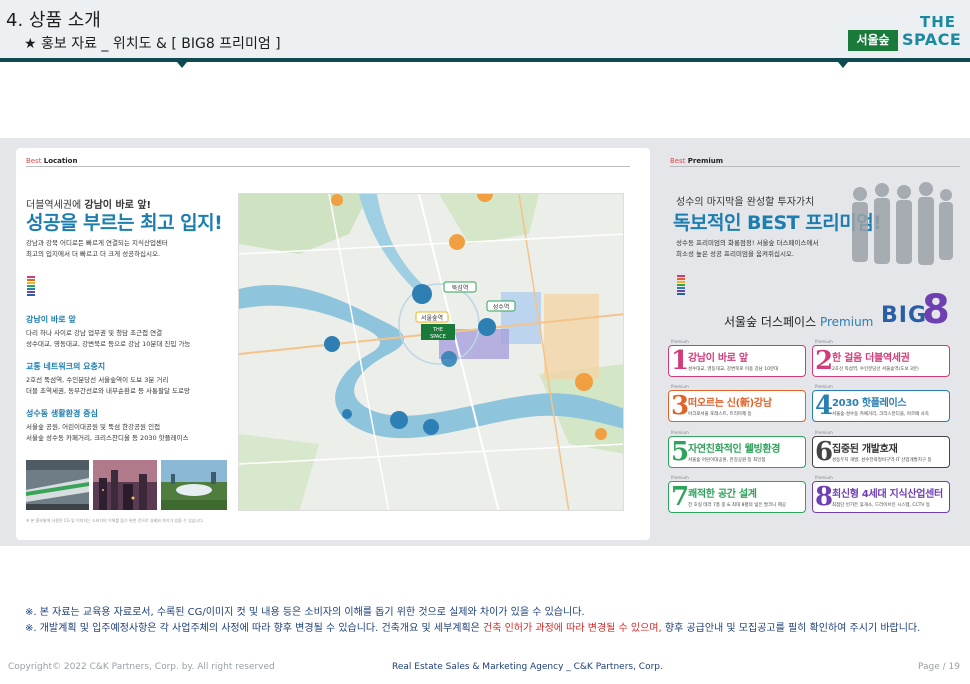 This screenshot has height=684, width=970. I want to click on color-stripes, so click(31, 286).